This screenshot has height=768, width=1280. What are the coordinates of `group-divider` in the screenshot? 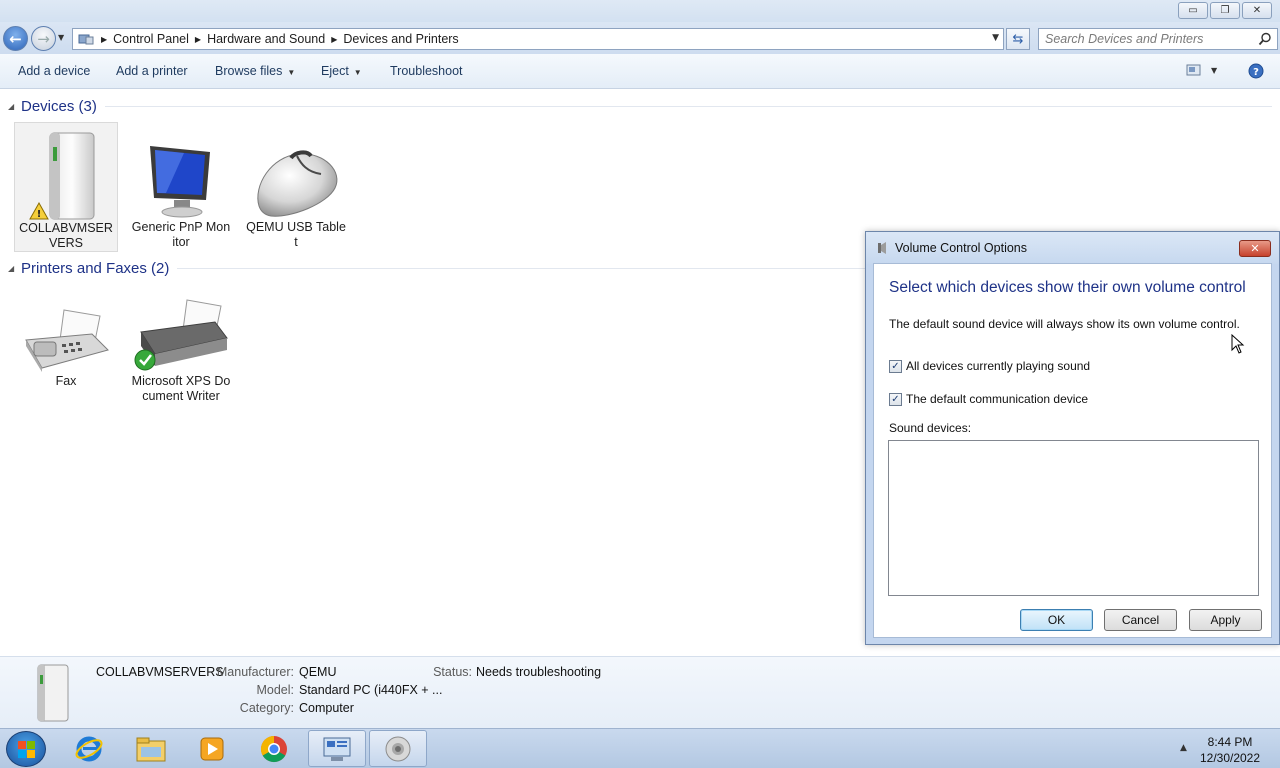 It's located at (688, 106).